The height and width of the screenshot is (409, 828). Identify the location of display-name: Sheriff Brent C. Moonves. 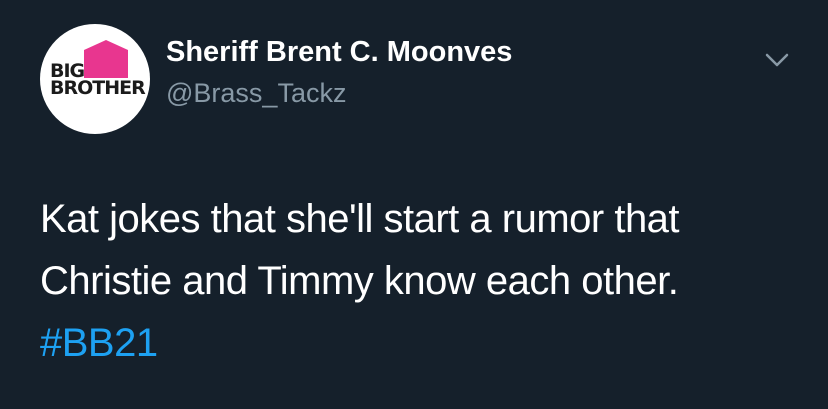
(339, 52).